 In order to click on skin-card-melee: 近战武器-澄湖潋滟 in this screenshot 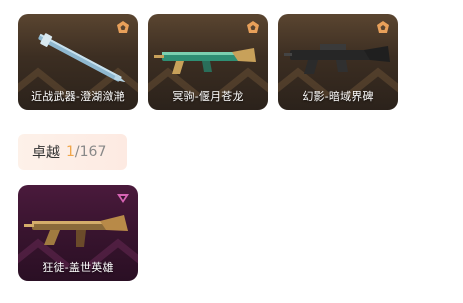, I will do `click(78, 62)`.